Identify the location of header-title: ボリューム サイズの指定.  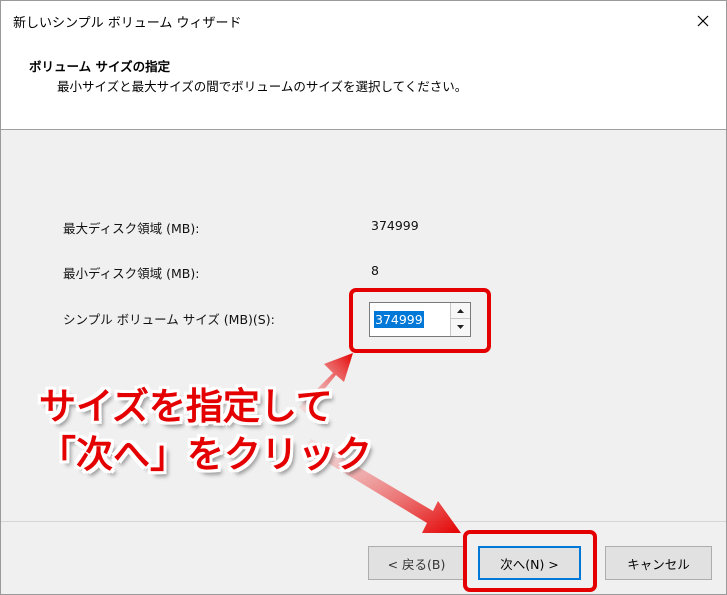
(100, 66).